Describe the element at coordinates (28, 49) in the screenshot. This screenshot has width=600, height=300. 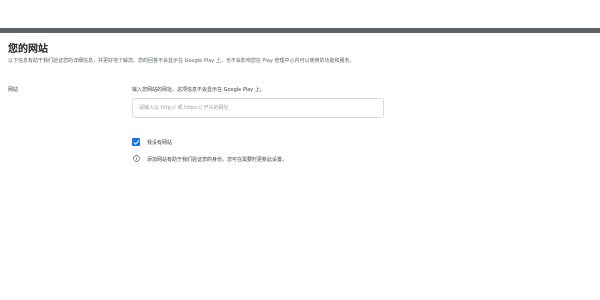
I see `section-title: 您的网站` at that location.